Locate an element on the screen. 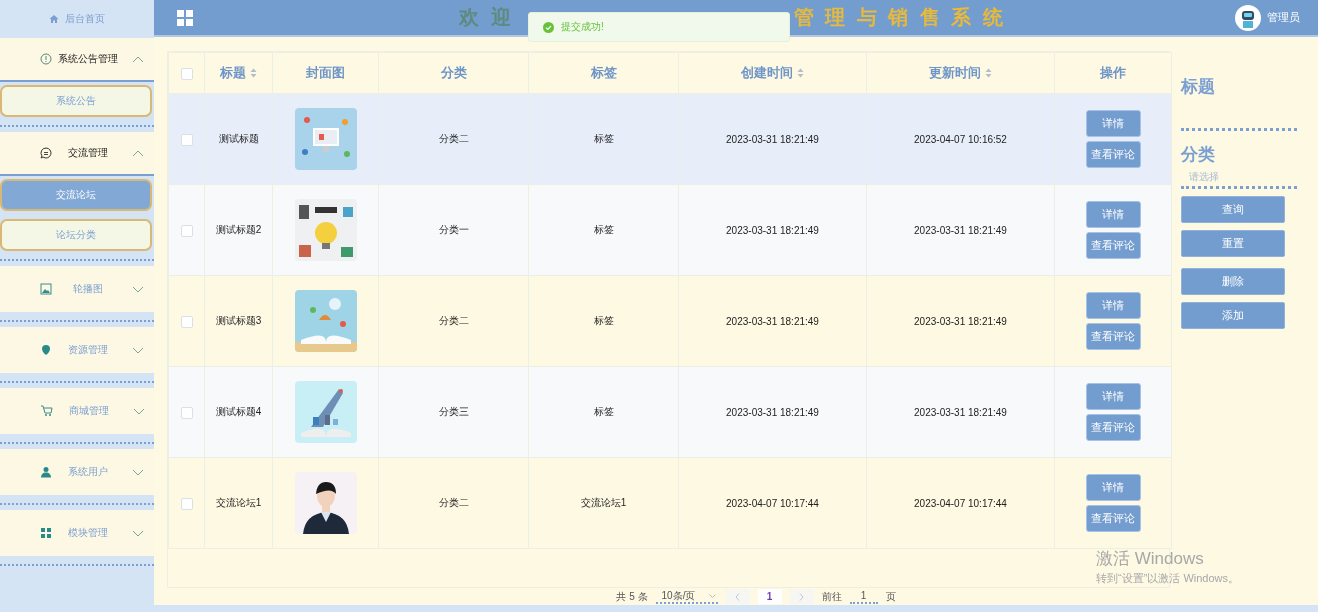 The image size is (1318, 612). grid-menu-icon is located at coordinates (185, 17).